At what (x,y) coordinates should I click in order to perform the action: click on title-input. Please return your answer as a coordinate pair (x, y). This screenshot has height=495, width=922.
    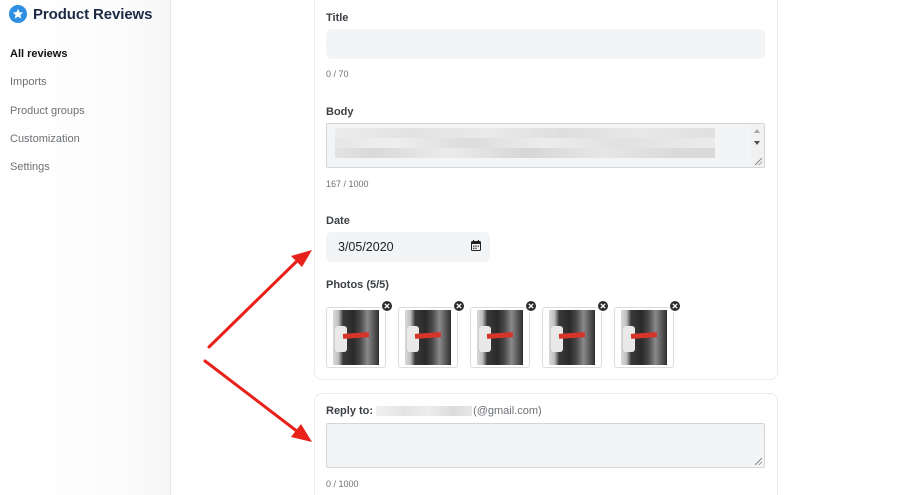
    Looking at the image, I should click on (545, 44).